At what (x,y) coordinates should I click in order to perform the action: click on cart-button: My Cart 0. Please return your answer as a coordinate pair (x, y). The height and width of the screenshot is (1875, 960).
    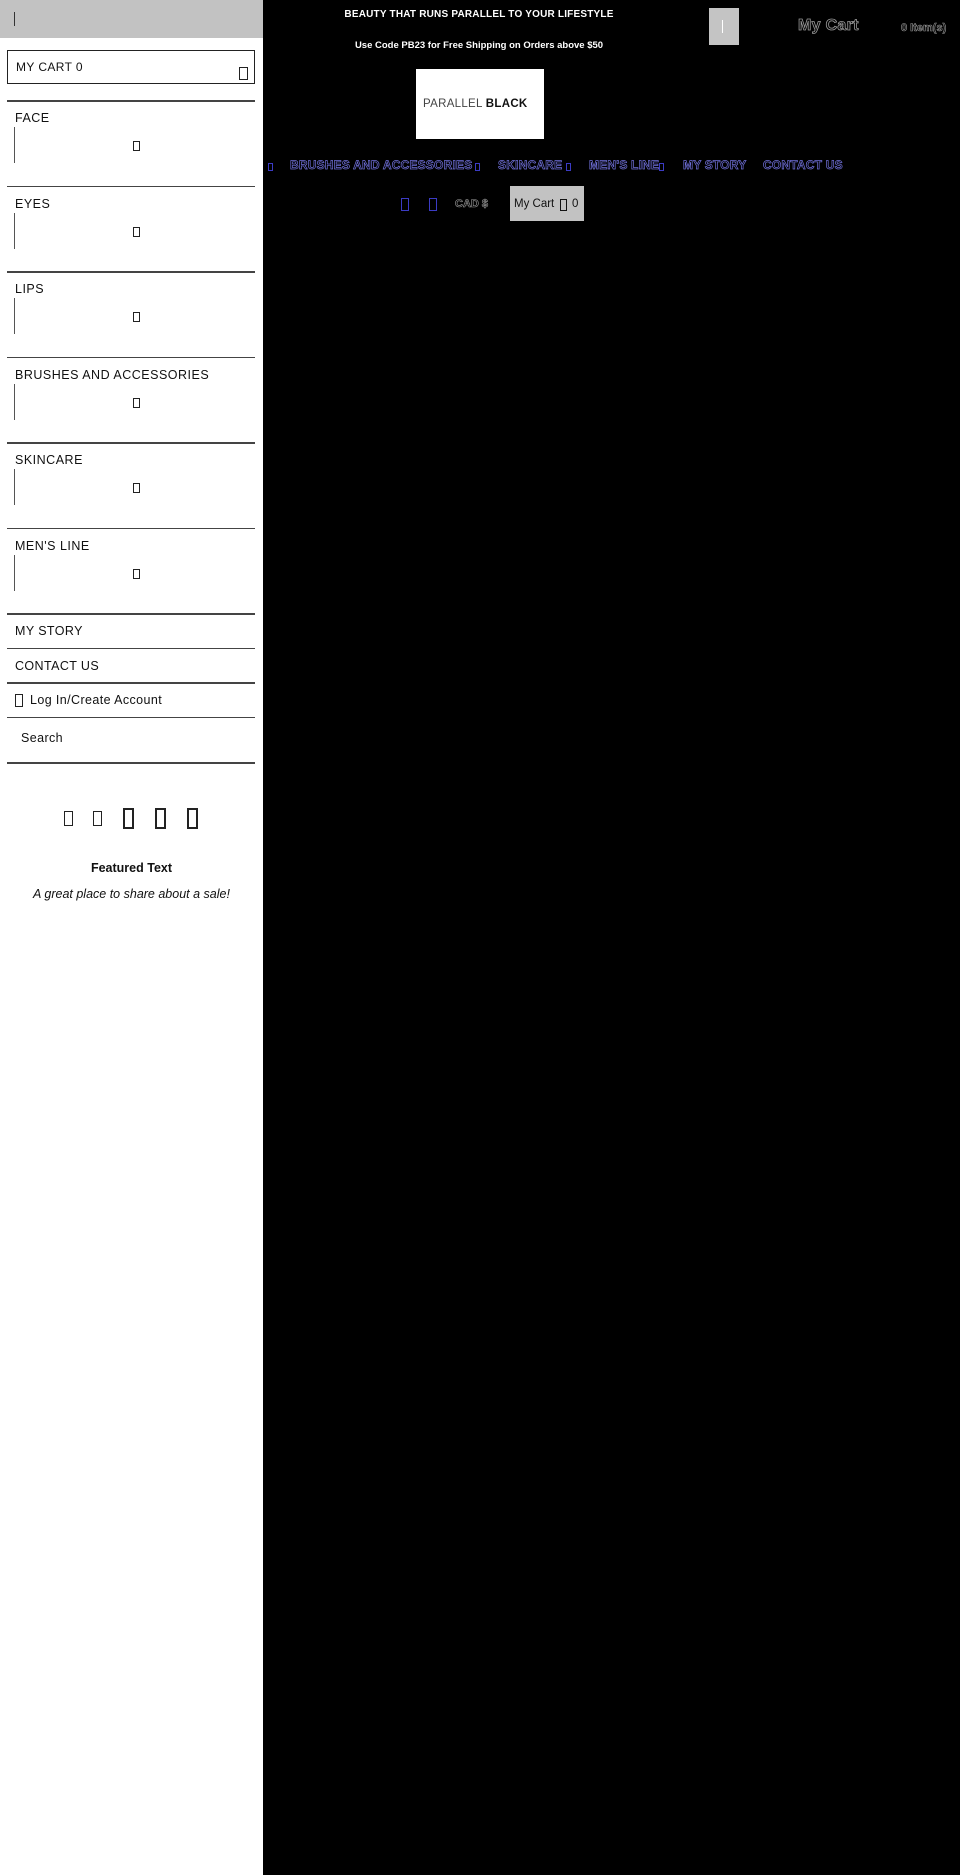
    Looking at the image, I should click on (547, 203).